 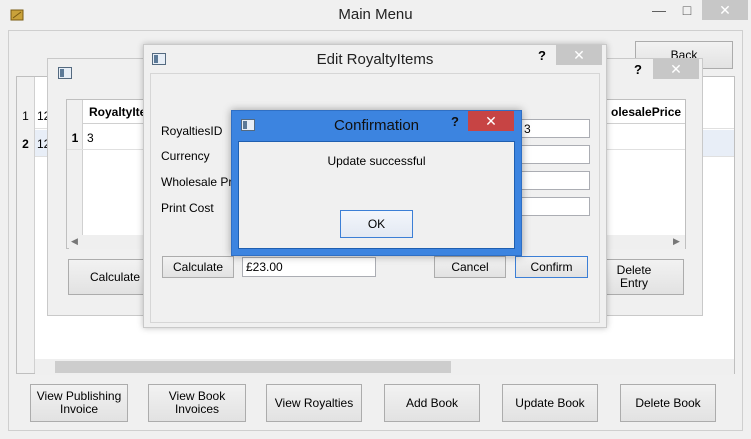 I want to click on wholesale-price-field, so click(x=555, y=180).